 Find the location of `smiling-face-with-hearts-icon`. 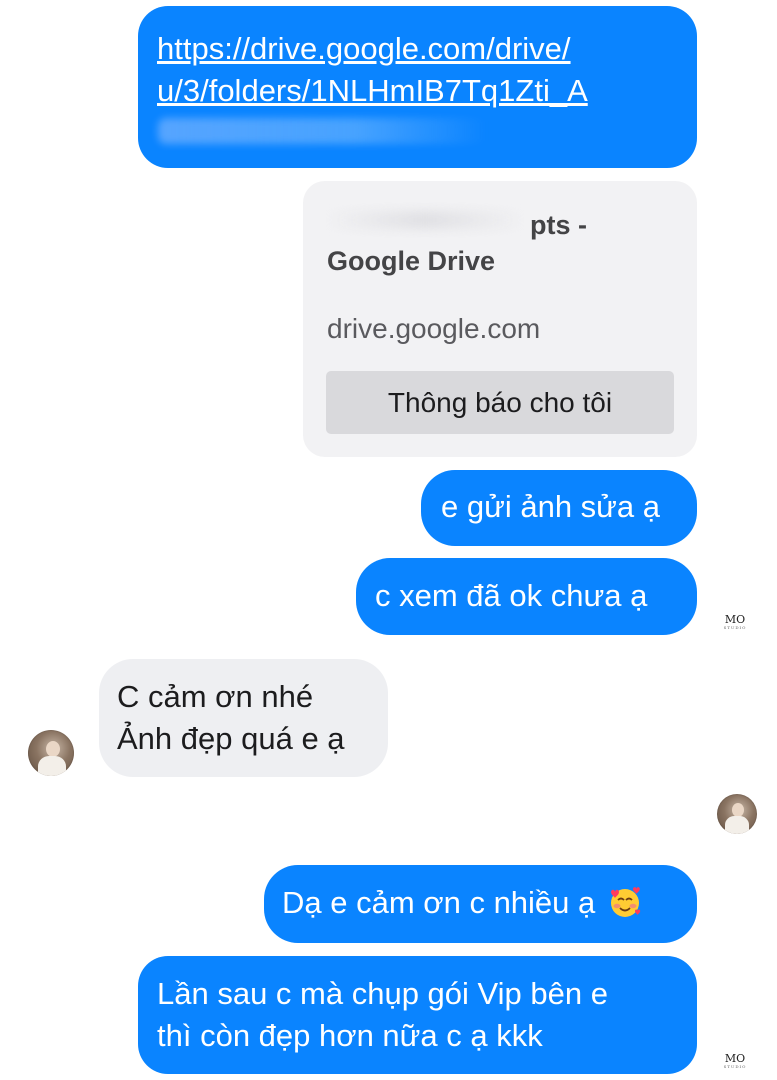

smiling-face-with-hearts-icon is located at coordinates (625, 902).